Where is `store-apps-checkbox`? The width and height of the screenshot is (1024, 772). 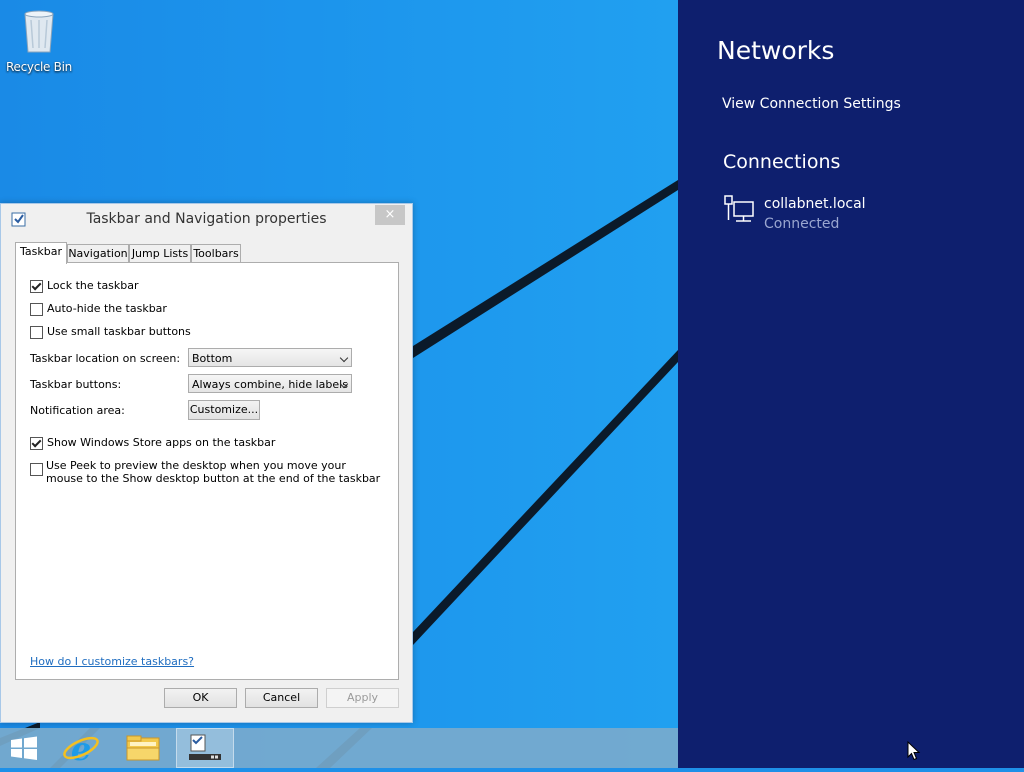
store-apps-checkbox is located at coordinates (36, 443).